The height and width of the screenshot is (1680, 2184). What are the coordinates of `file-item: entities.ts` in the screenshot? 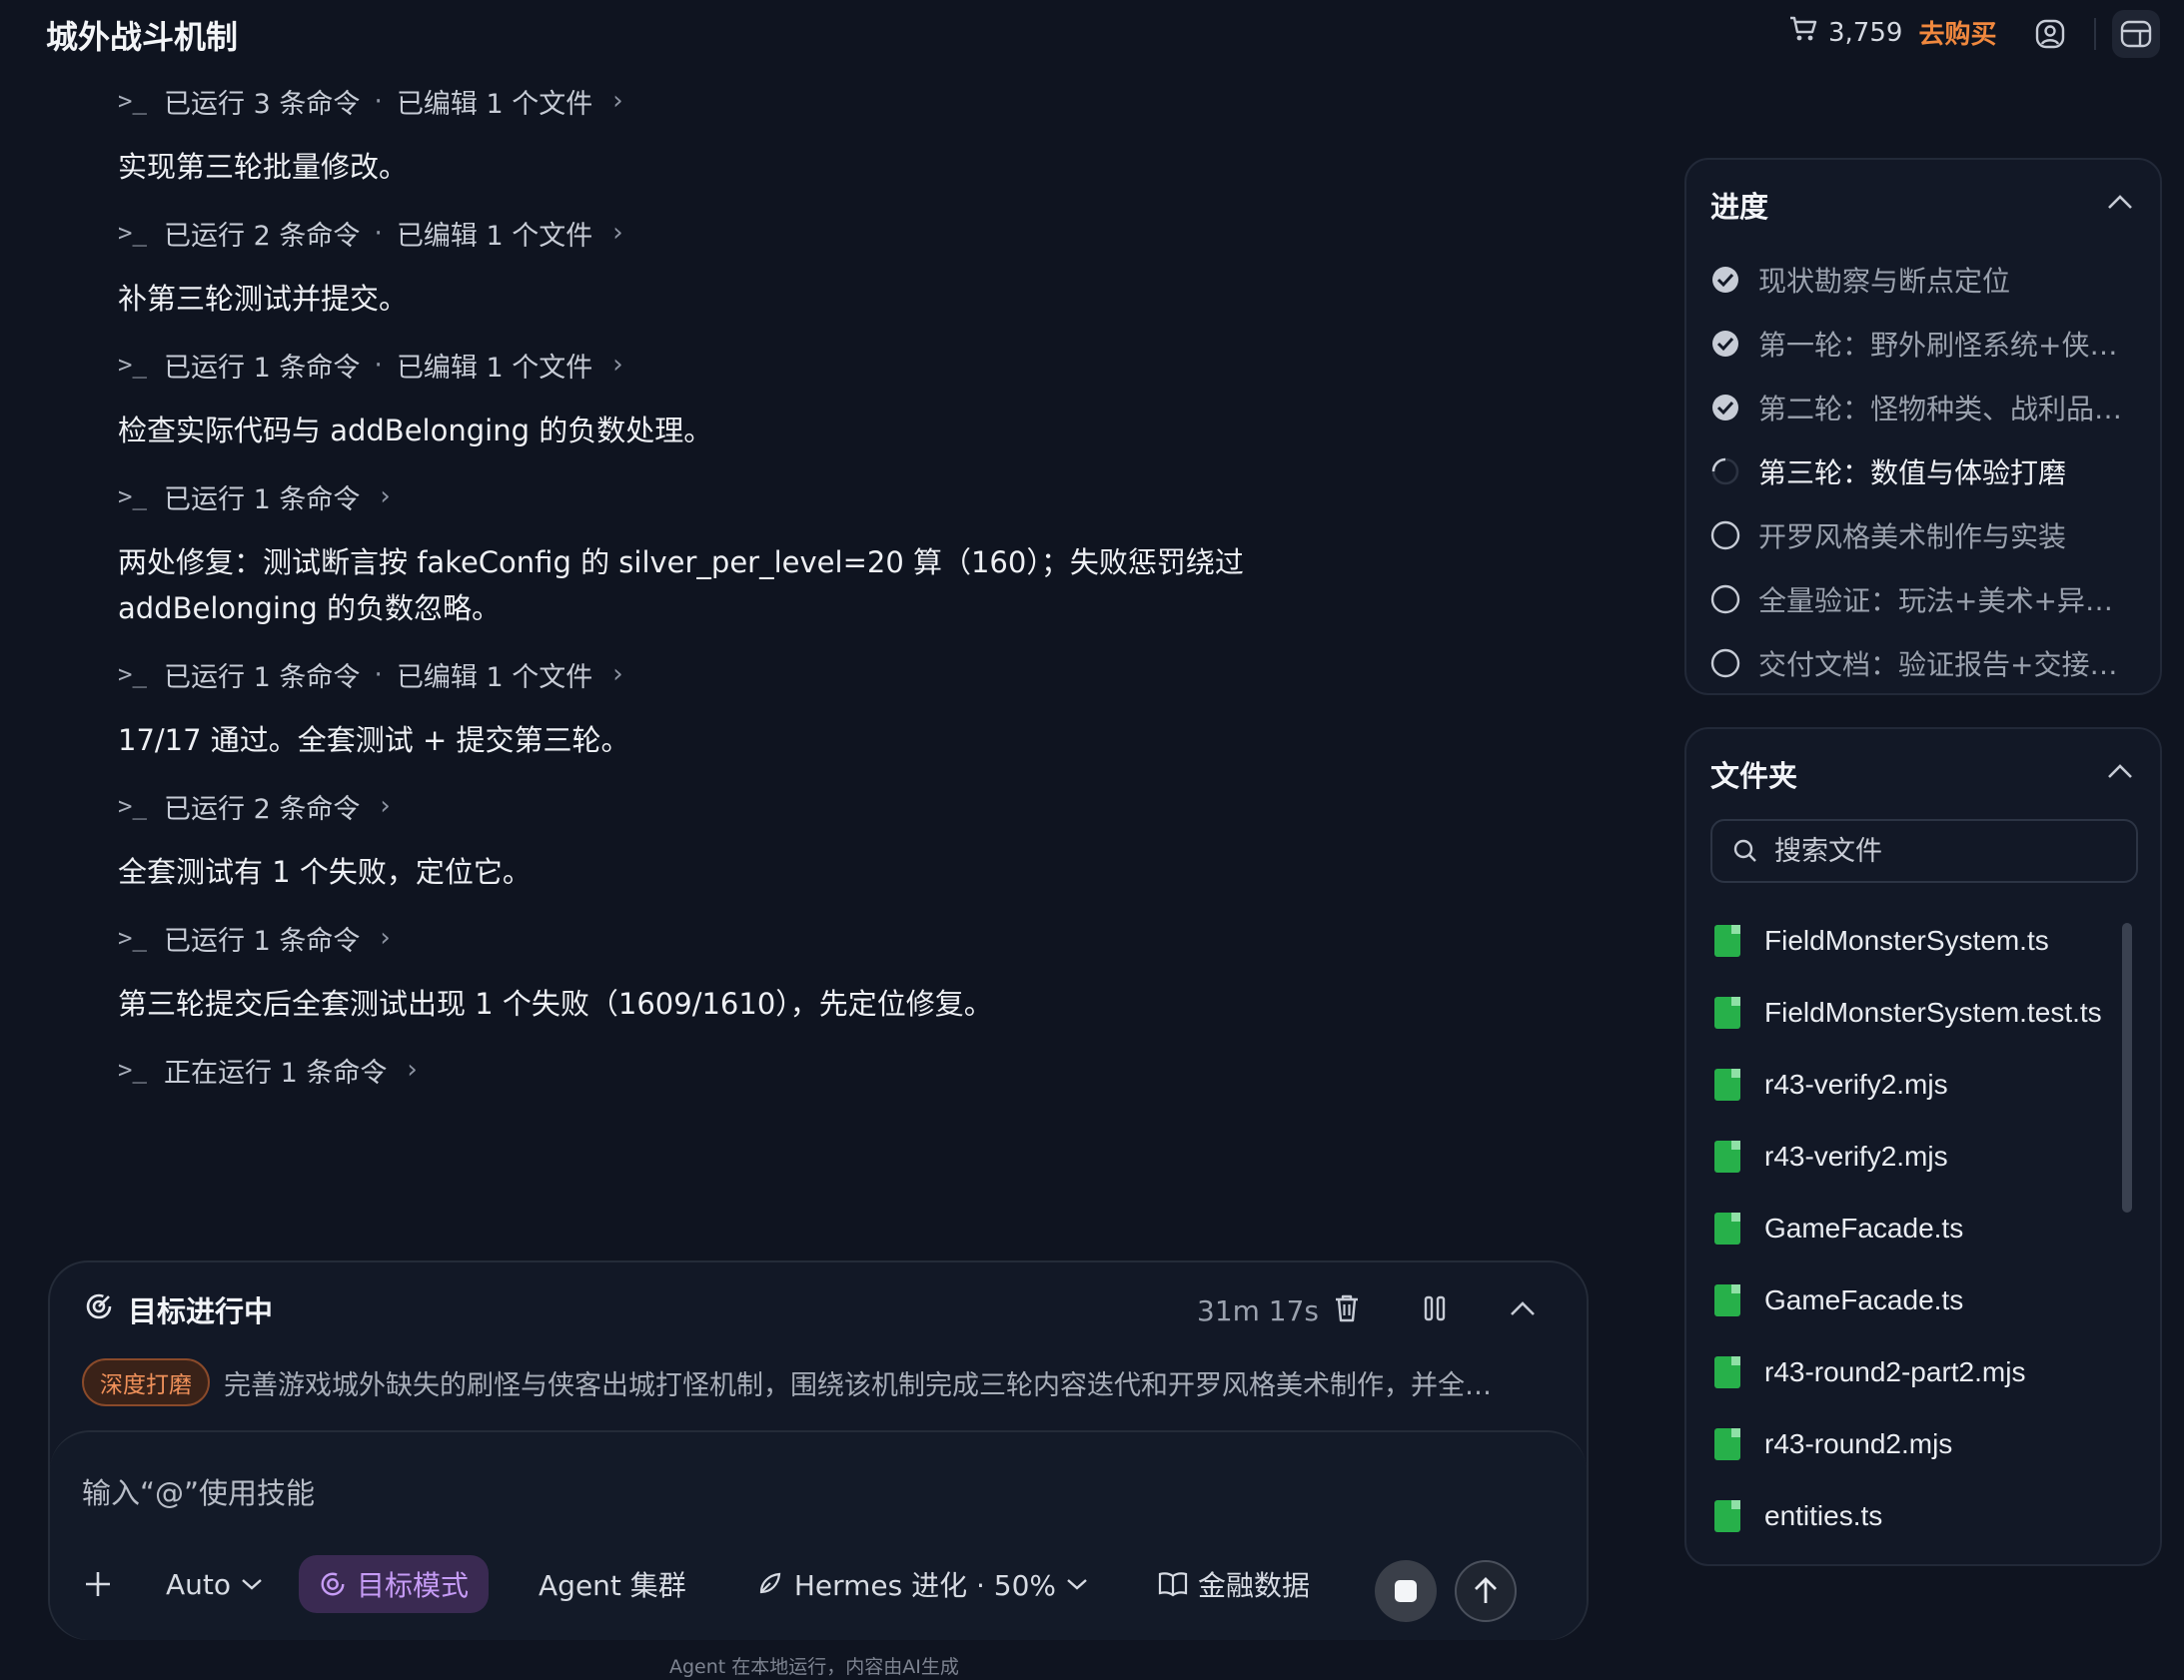 It's located at (1912, 1516).